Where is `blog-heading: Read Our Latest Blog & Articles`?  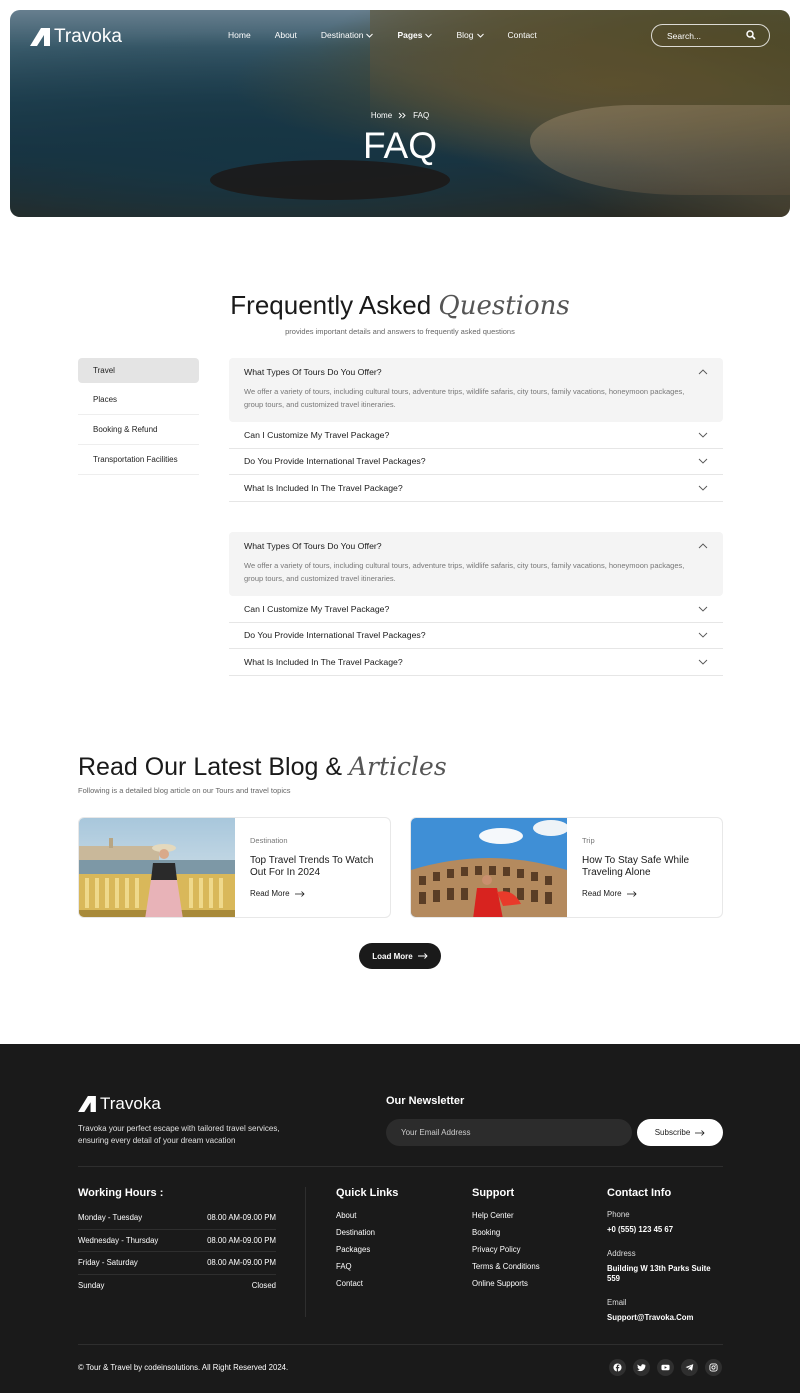 blog-heading: Read Our Latest Blog & Articles is located at coordinates (262, 767).